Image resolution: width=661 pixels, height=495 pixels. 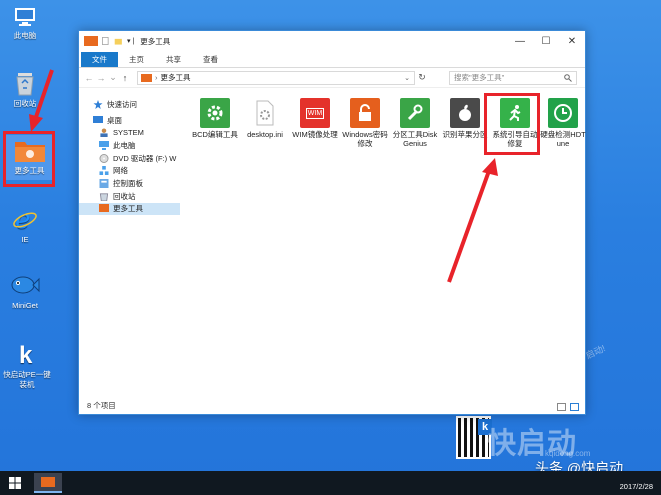 What do you see at coordinates (98, 104) in the screenshot?
I see `star-icon` at bounding box center [98, 104].